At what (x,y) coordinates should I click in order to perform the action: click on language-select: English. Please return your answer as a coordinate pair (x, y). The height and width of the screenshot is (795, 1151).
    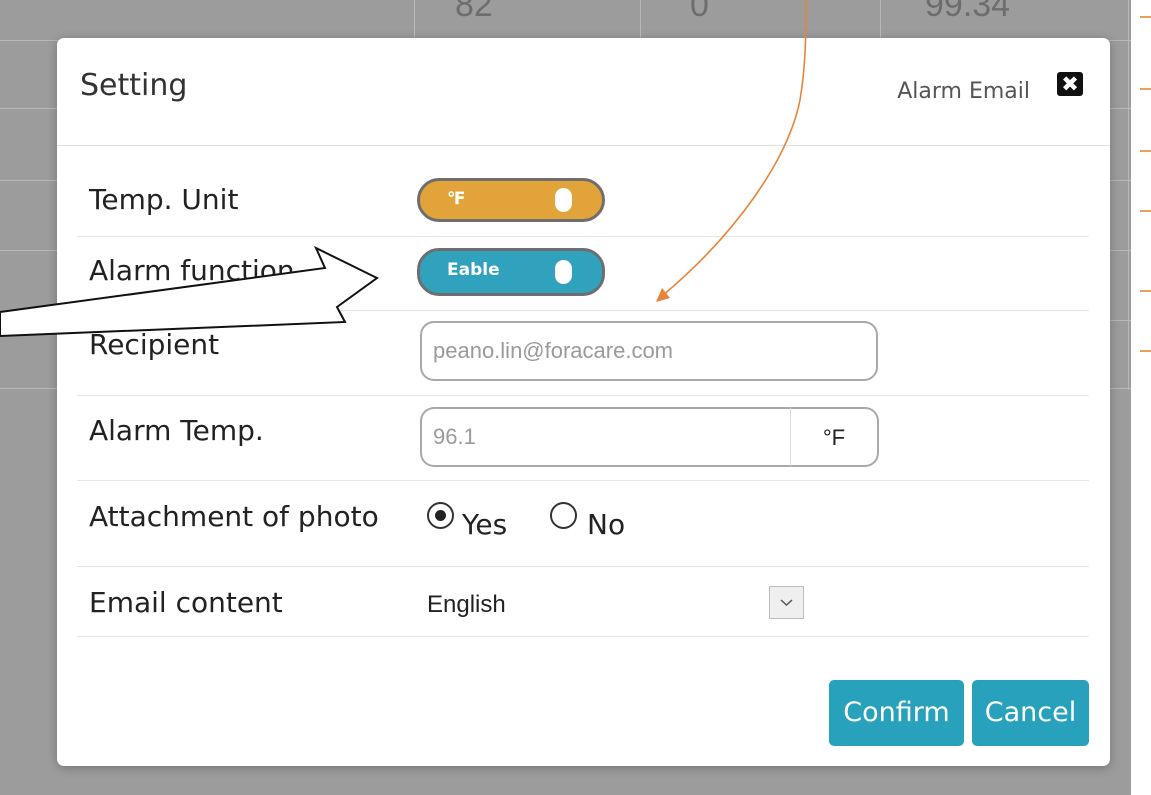
    Looking at the image, I should click on (466, 605).